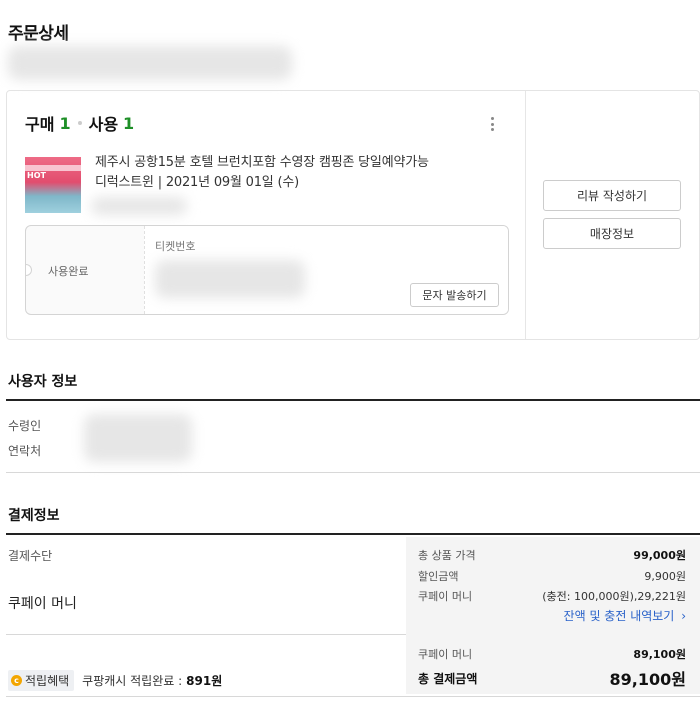 The height and width of the screenshot is (703, 700). What do you see at coordinates (552, 654) in the screenshot?
I see `coupay-final-row: 쿠페이 머니 89,100원` at bounding box center [552, 654].